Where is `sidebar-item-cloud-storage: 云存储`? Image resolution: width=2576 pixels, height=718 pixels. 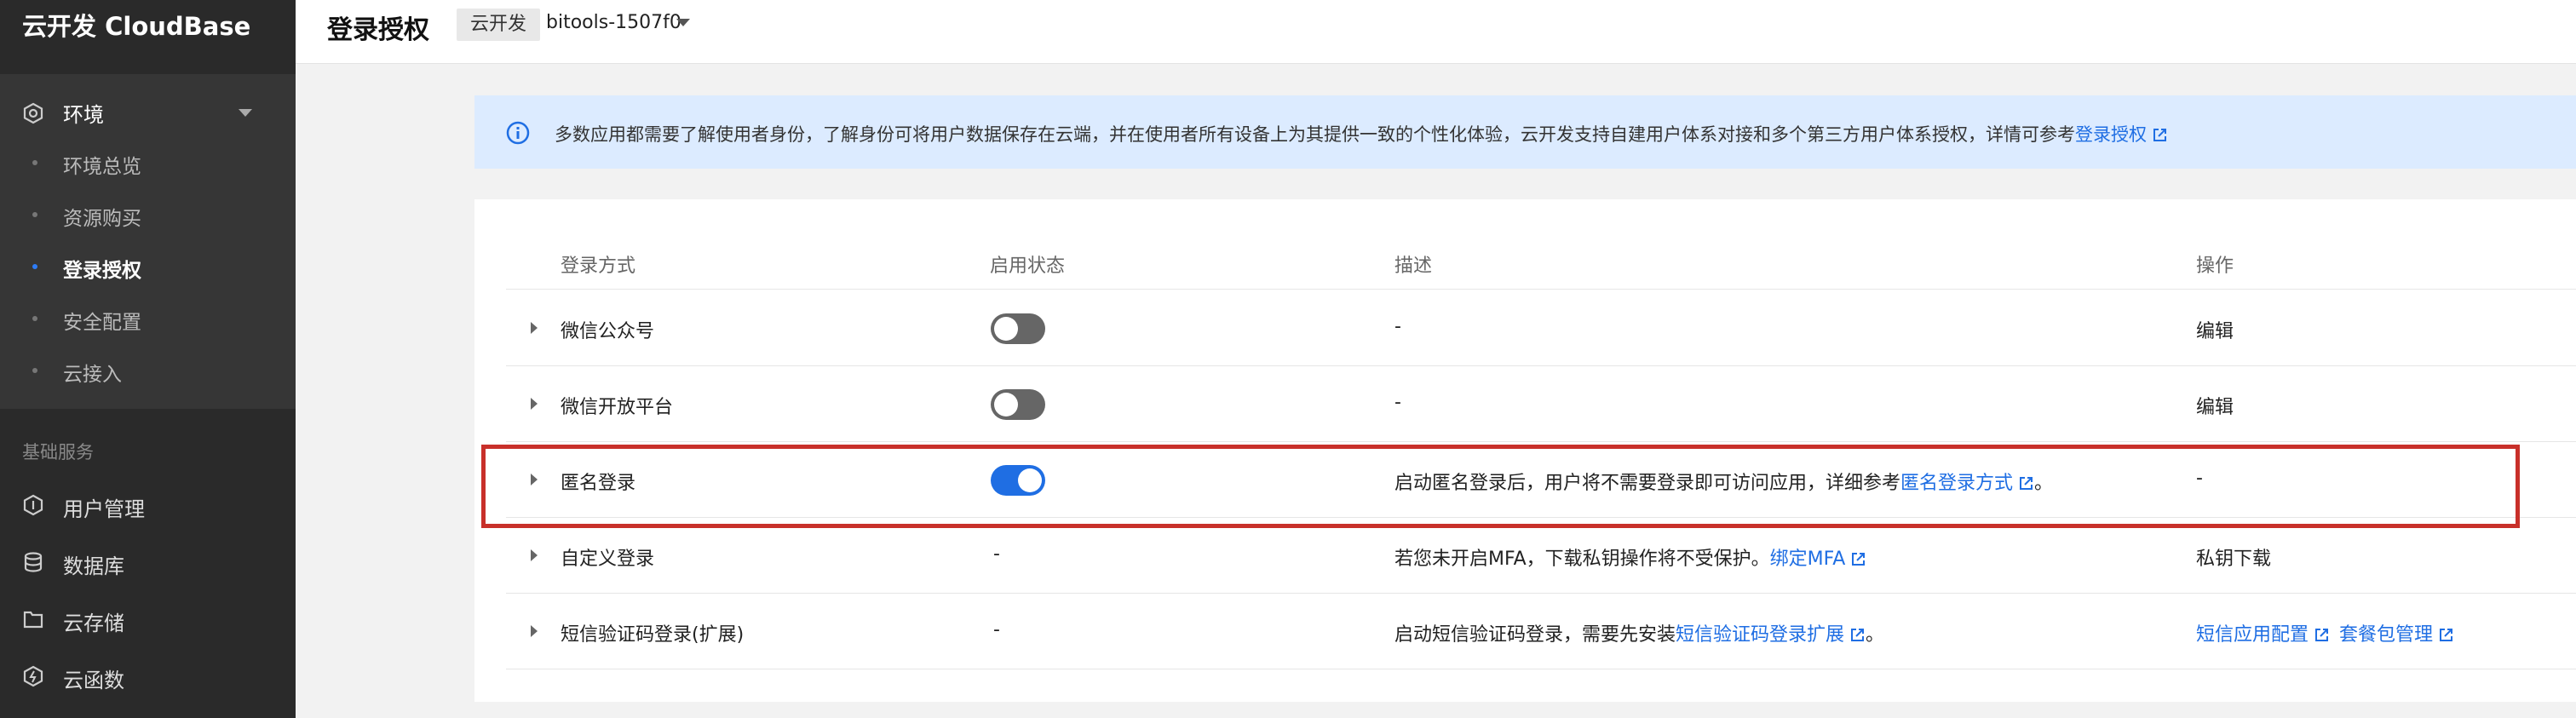 sidebar-item-cloud-storage: 云存储 is located at coordinates (148, 619).